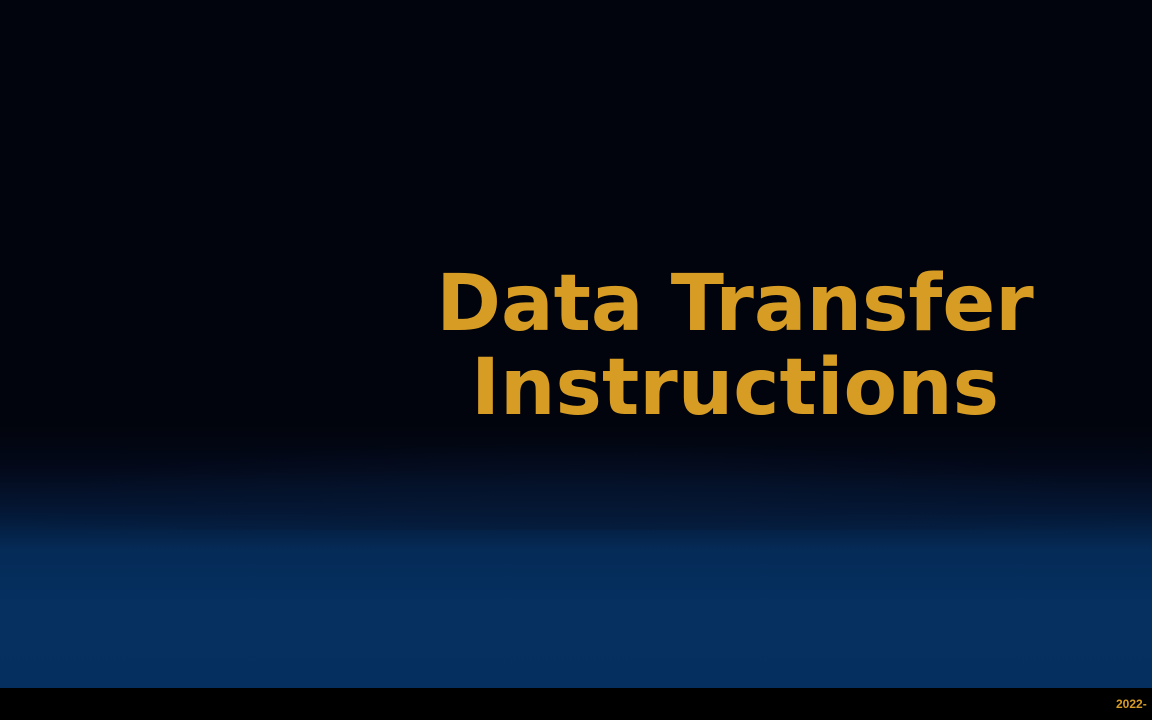 The height and width of the screenshot is (720, 1152). What do you see at coordinates (1131, 704) in the screenshot?
I see `footer-date: 2022-` at bounding box center [1131, 704].